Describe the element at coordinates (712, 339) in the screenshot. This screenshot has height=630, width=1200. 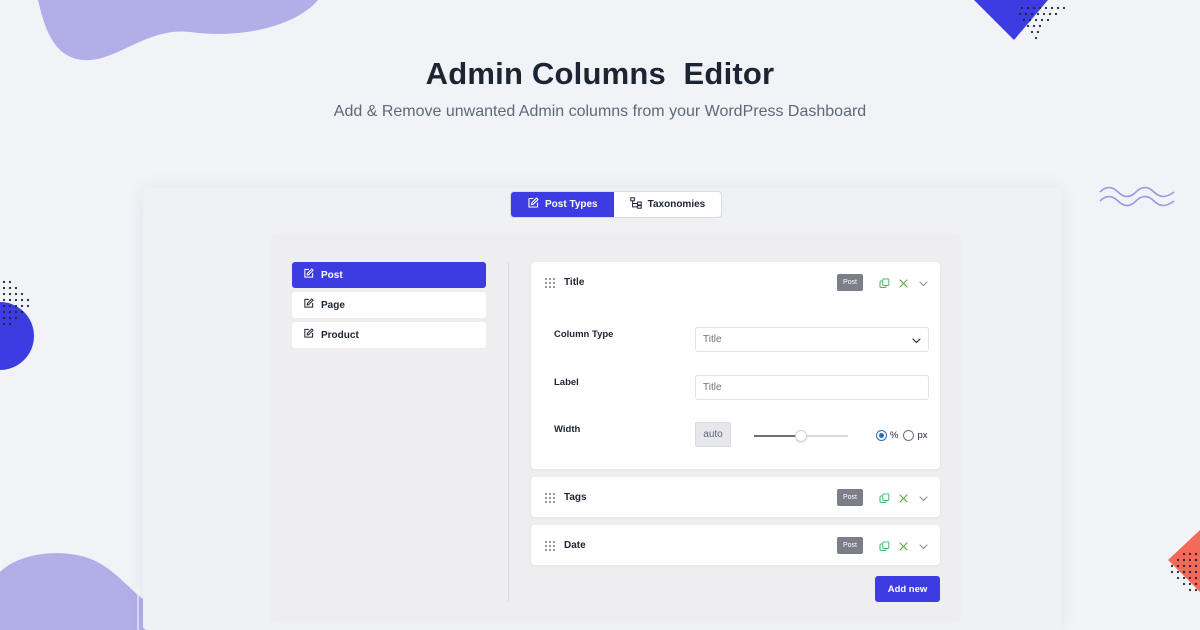
I see `column-type-value: Title` at that location.